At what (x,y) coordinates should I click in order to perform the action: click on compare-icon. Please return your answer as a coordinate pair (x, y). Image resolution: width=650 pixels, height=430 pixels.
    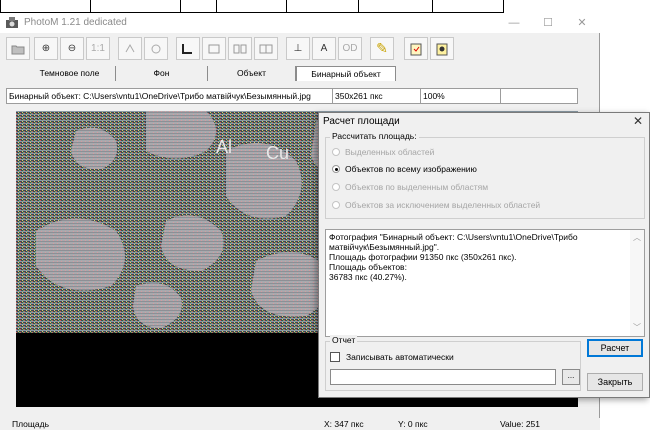
    Looking at the image, I should click on (266, 48).